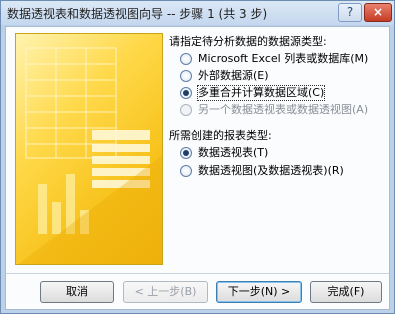 The width and height of the screenshot is (395, 314). Describe the element at coordinates (350, 12) in the screenshot. I see `help-button: ?` at that location.